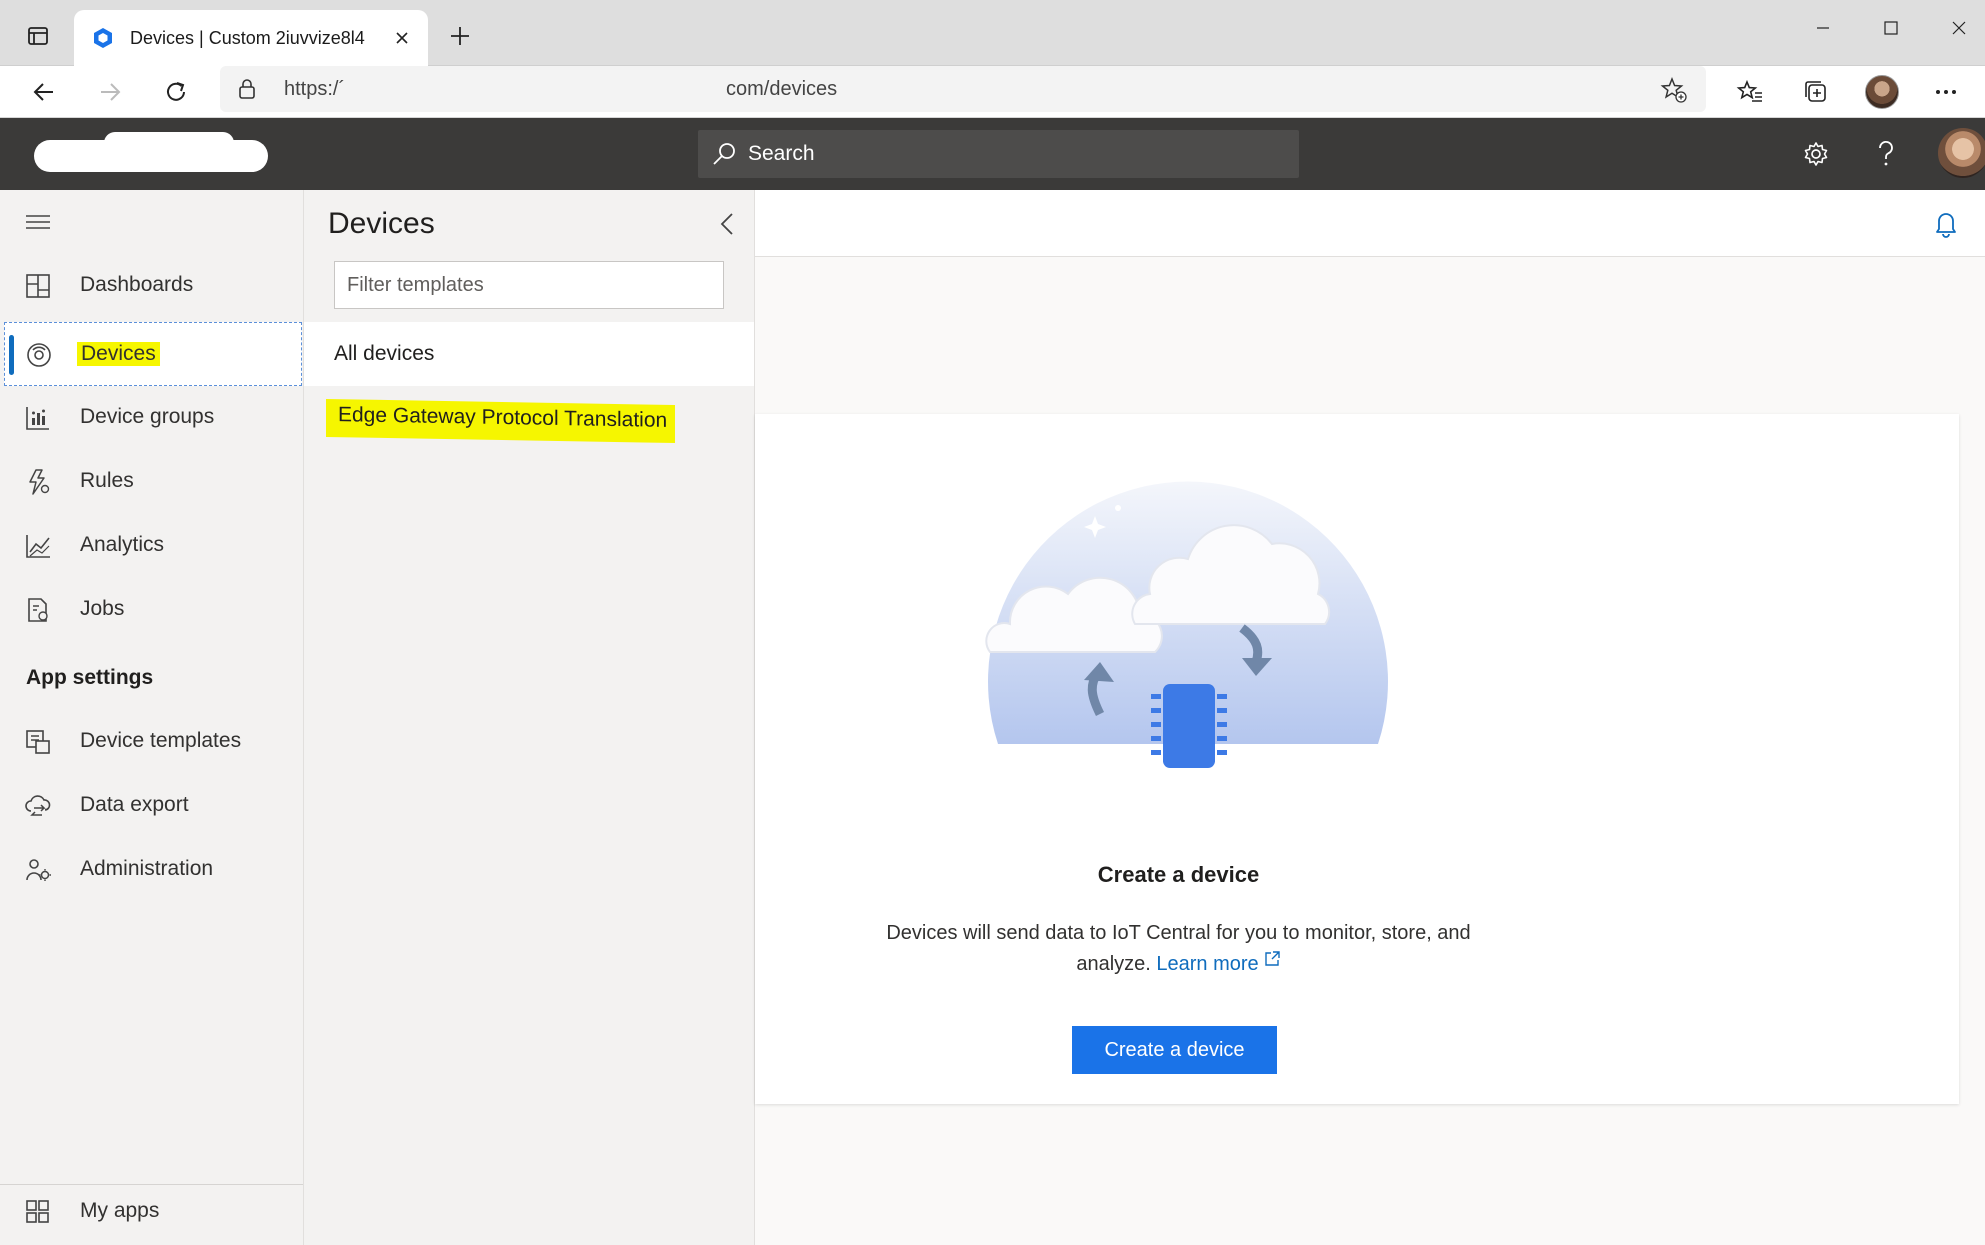 This screenshot has height=1245, width=1985. I want to click on all-devices-item: All devices, so click(529, 354).